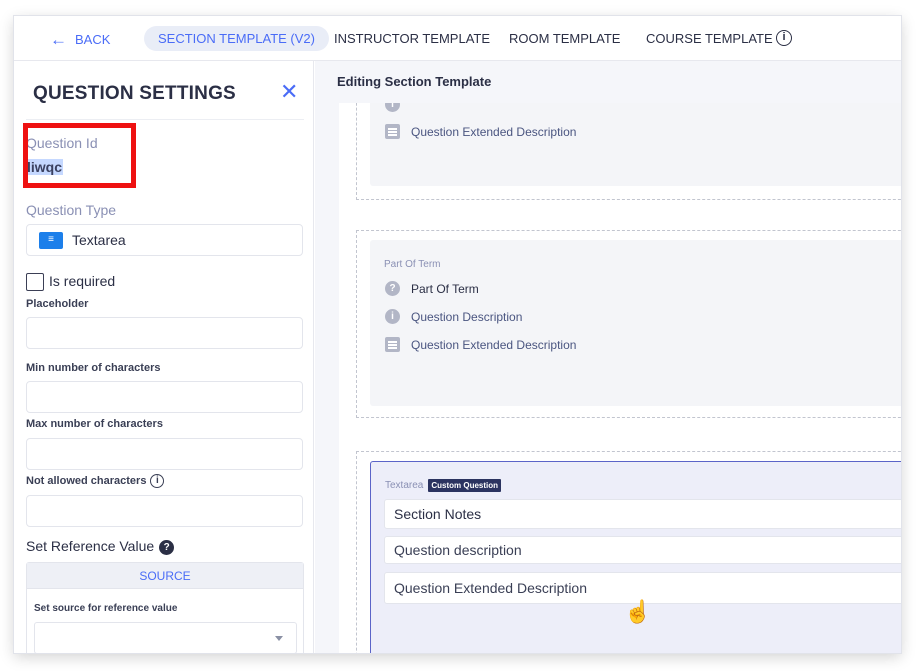 The width and height of the screenshot is (919, 671). Describe the element at coordinates (635, 144) in the screenshot. I see `question-card: i Question Extended Description` at that location.